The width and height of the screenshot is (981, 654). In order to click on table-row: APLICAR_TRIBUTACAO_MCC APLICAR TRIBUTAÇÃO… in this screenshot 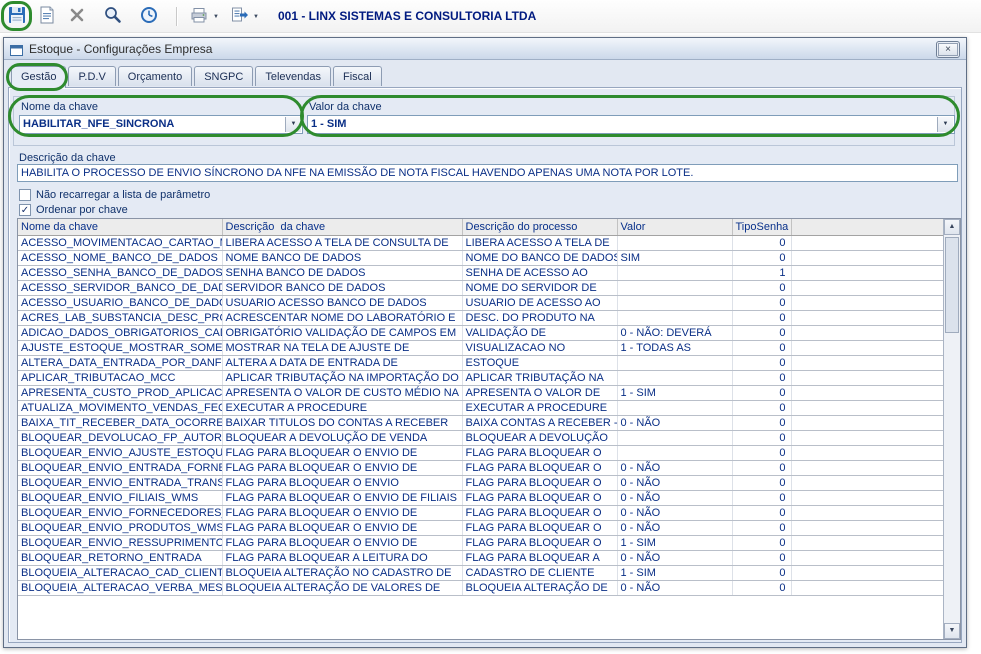, I will do `click(480, 378)`.